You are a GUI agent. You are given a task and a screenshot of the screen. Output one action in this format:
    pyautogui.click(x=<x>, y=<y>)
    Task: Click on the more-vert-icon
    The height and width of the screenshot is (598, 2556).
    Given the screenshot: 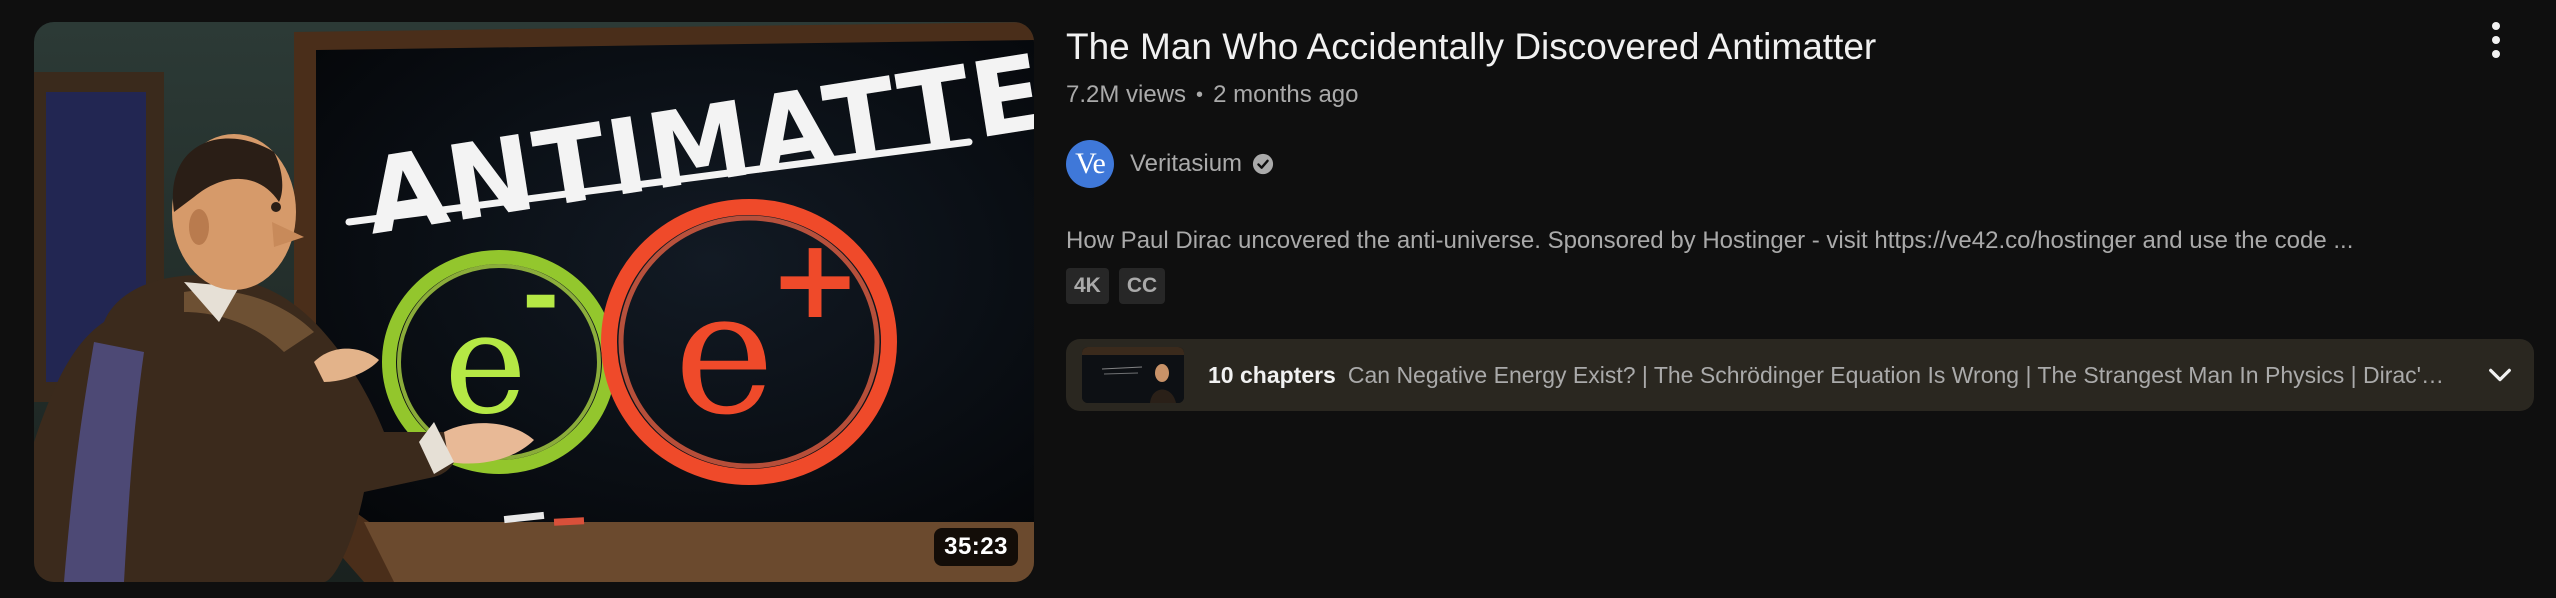 What is the action you would take?
    pyautogui.click(x=2496, y=40)
    